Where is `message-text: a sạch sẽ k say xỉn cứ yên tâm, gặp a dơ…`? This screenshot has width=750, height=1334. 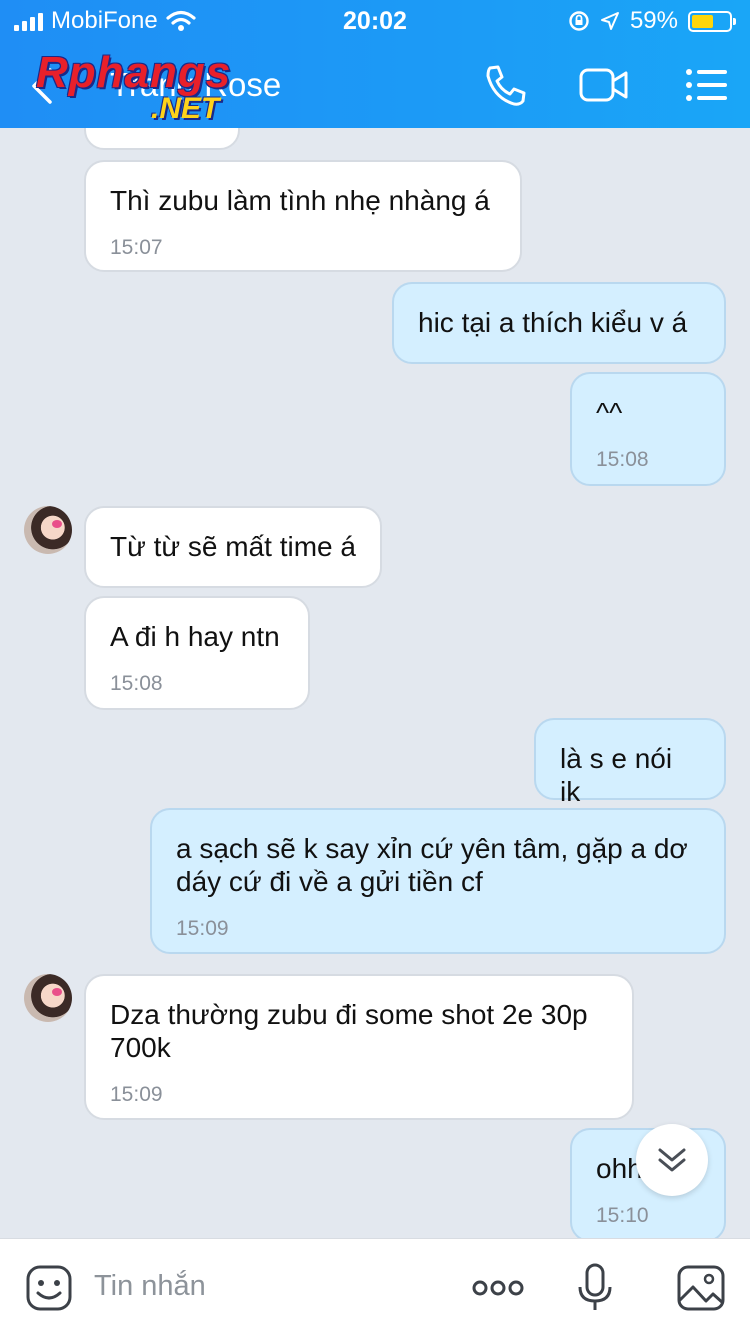 message-text: a sạch sẽ k say xỉn cứ yên tâm, gặp a dơ… is located at coordinates (432, 865).